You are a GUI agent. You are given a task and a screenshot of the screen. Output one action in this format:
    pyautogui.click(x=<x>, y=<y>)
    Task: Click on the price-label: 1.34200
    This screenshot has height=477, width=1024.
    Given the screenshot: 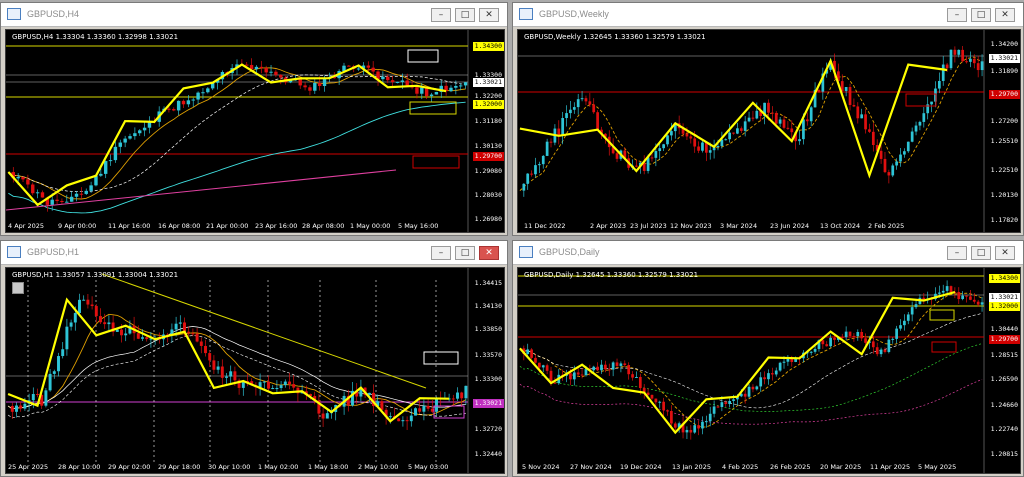 What is the action you would take?
    pyautogui.click(x=1004, y=44)
    